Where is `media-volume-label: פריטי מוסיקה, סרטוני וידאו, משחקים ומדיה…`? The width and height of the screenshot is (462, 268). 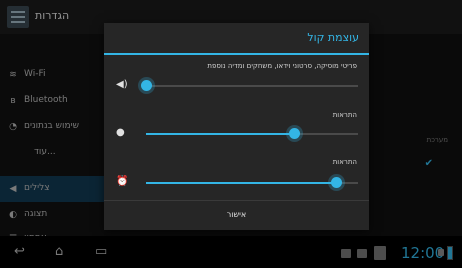 media-volume-label: פריטי מוסיקה, סרטוני וידאו, משחקים ומדיה… is located at coordinates (282, 66).